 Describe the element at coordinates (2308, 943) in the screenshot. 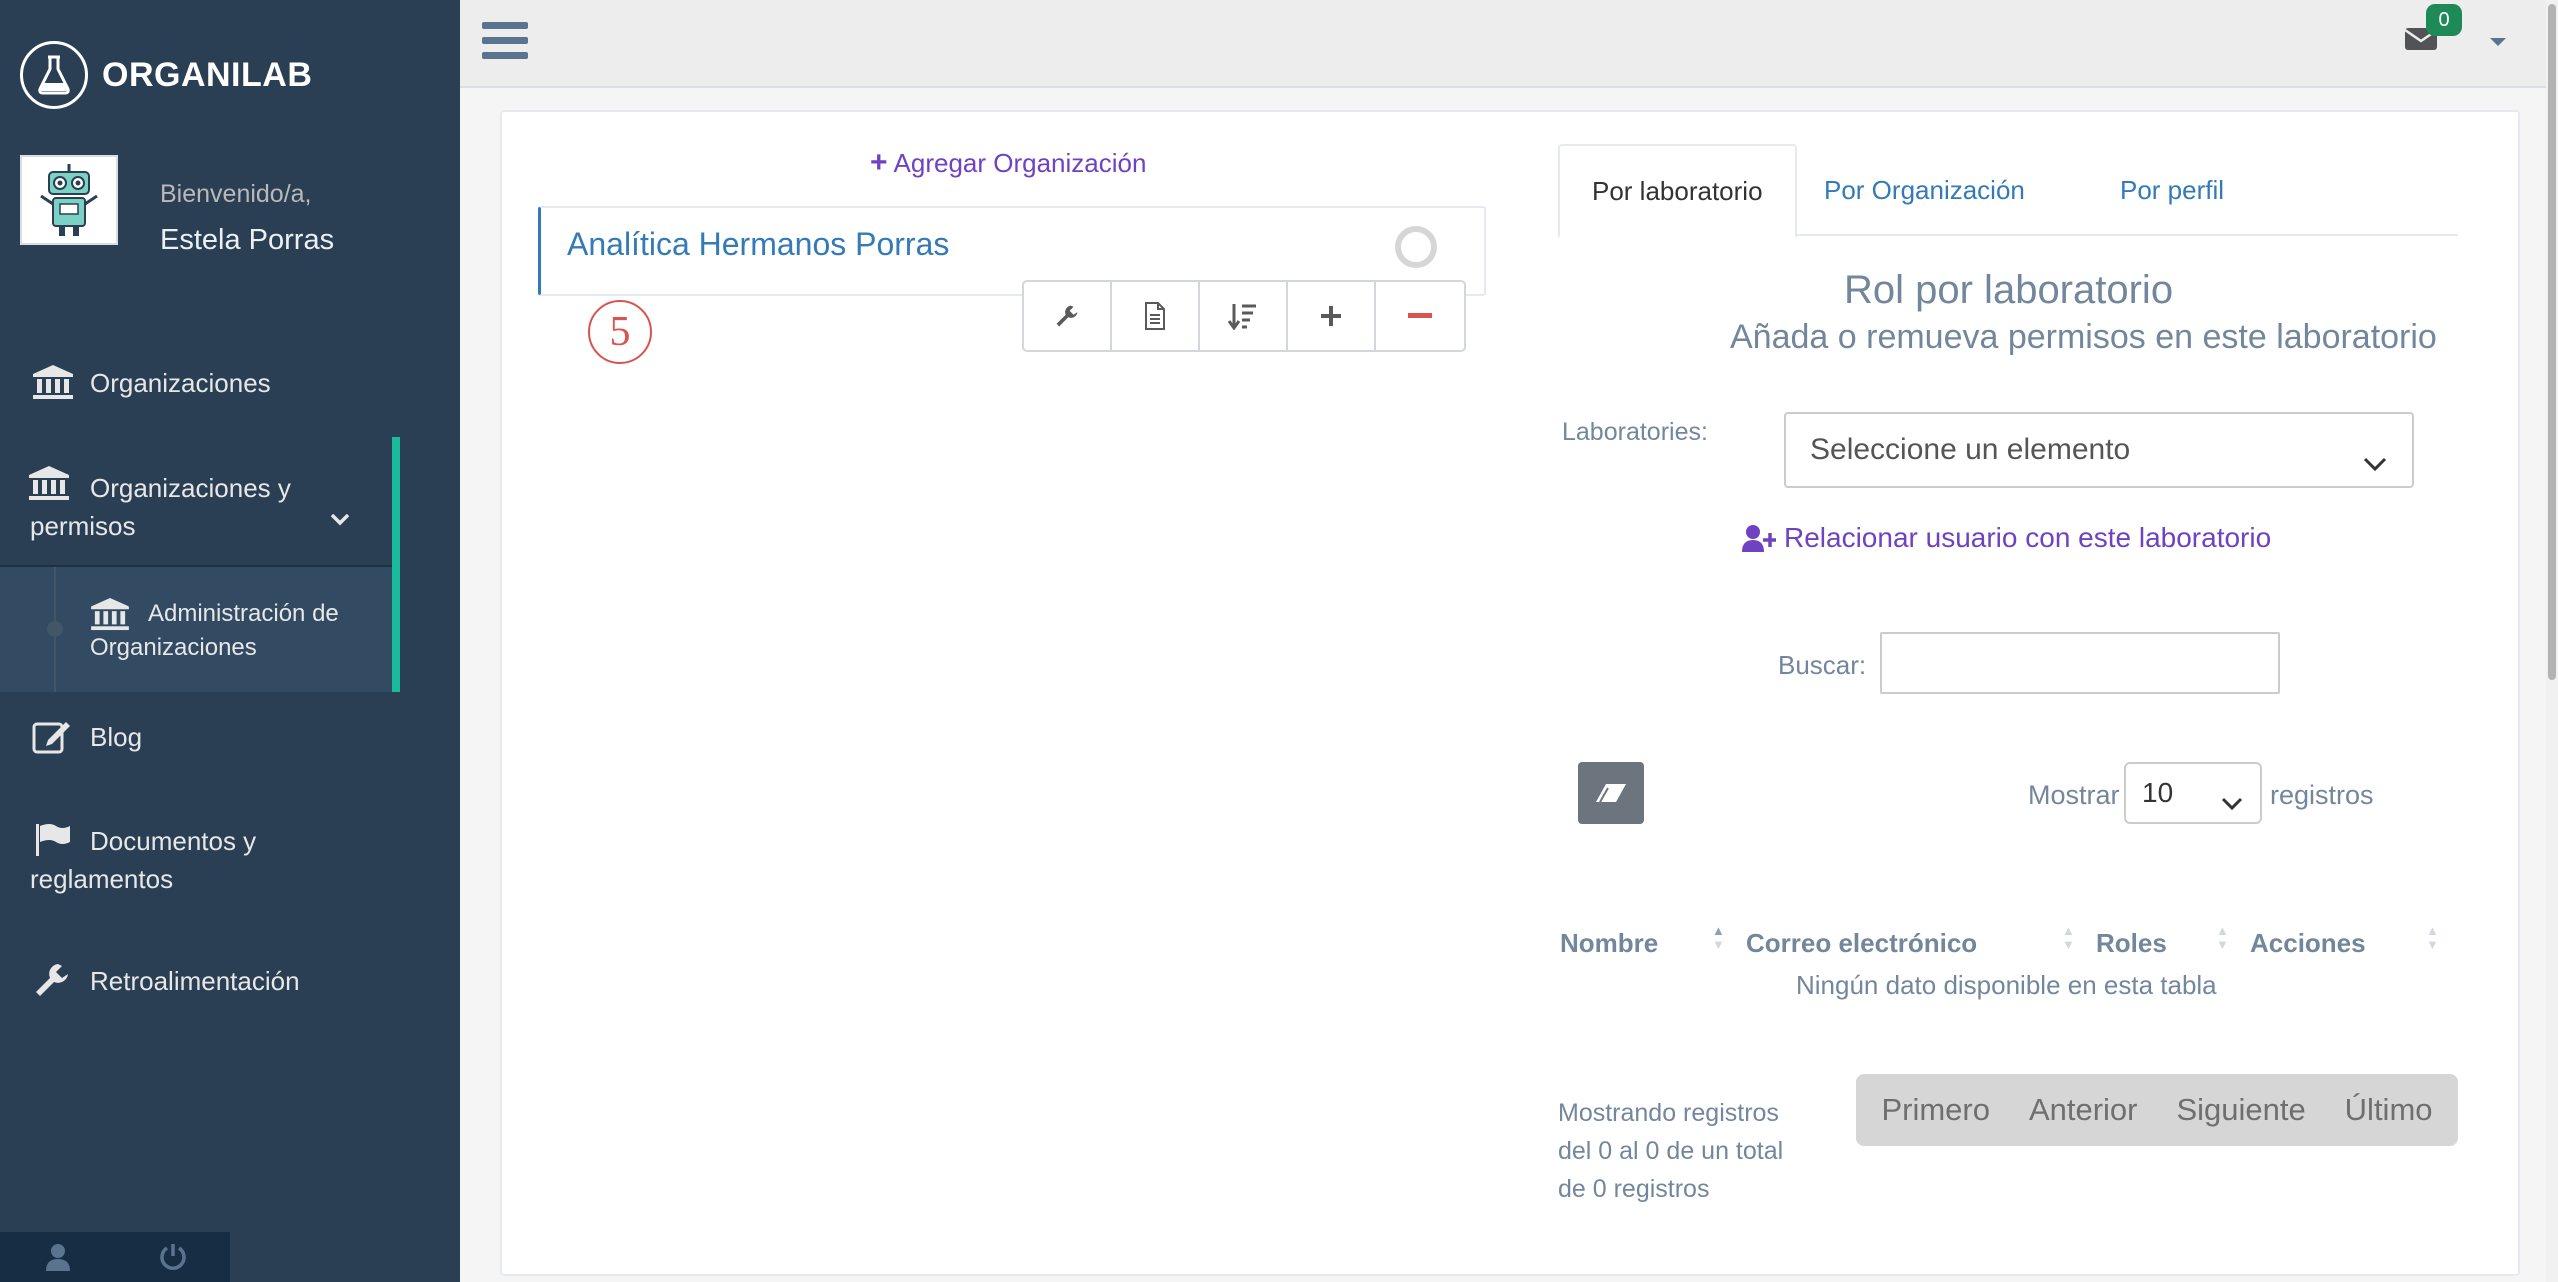

I see `column-header-acciones: Acciones` at that location.